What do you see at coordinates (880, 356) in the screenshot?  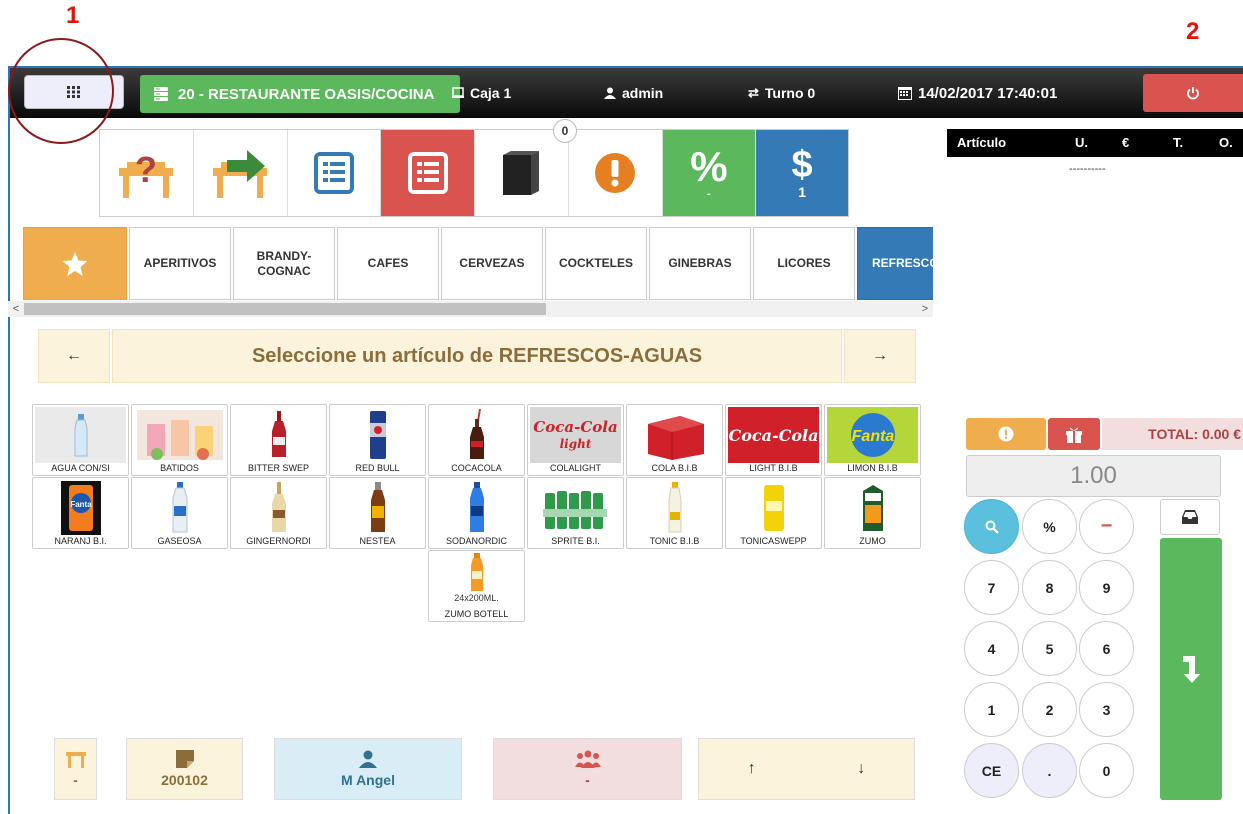 I see `next-page-button: →` at bounding box center [880, 356].